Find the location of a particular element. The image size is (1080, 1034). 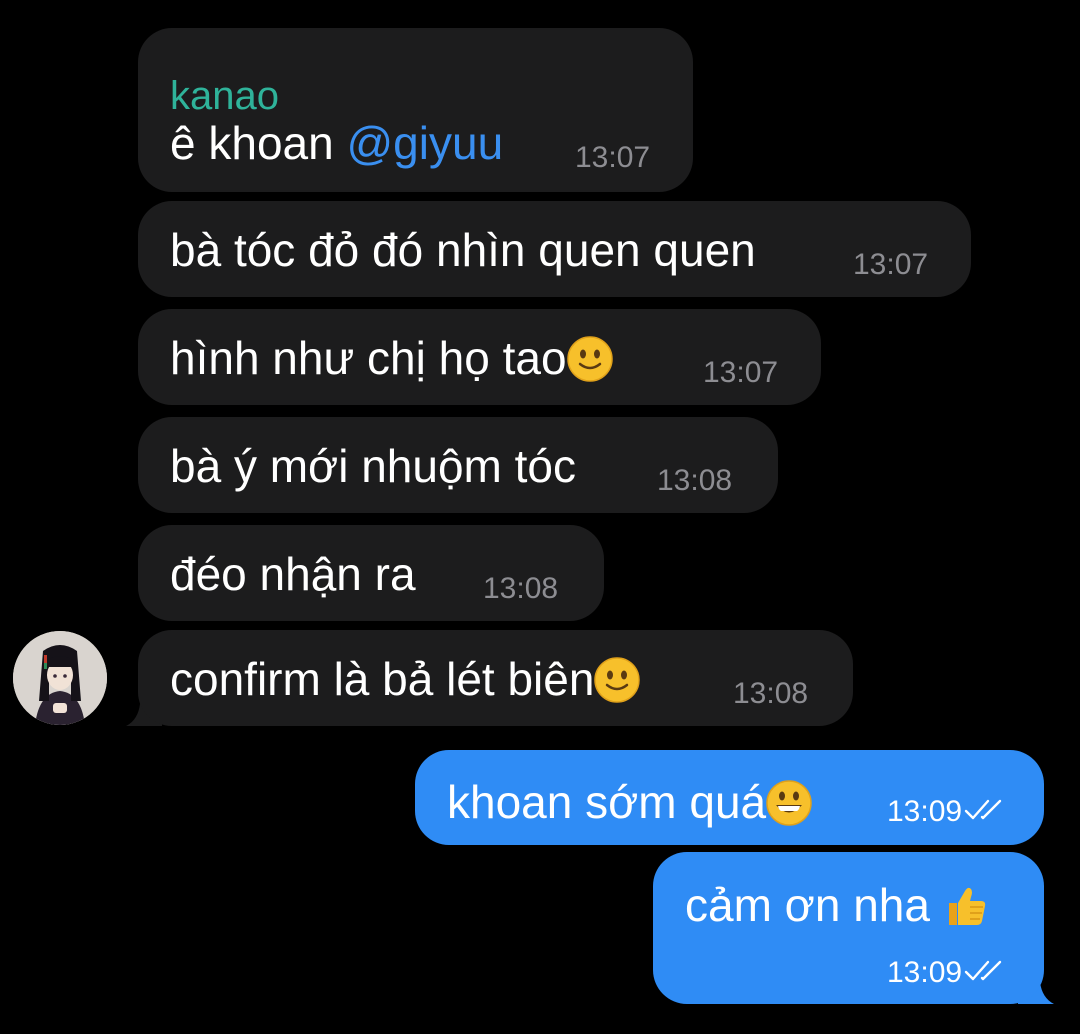

thumbs-up-icon is located at coordinates (966, 906).